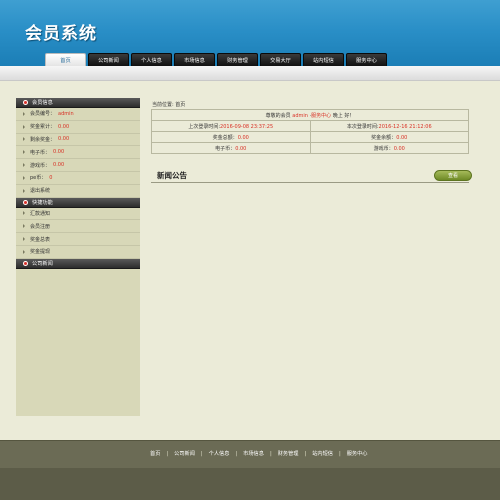 Image resolution: width=500 pixels, height=500 pixels. I want to click on gcoin-value: 0.00, so click(399, 148).